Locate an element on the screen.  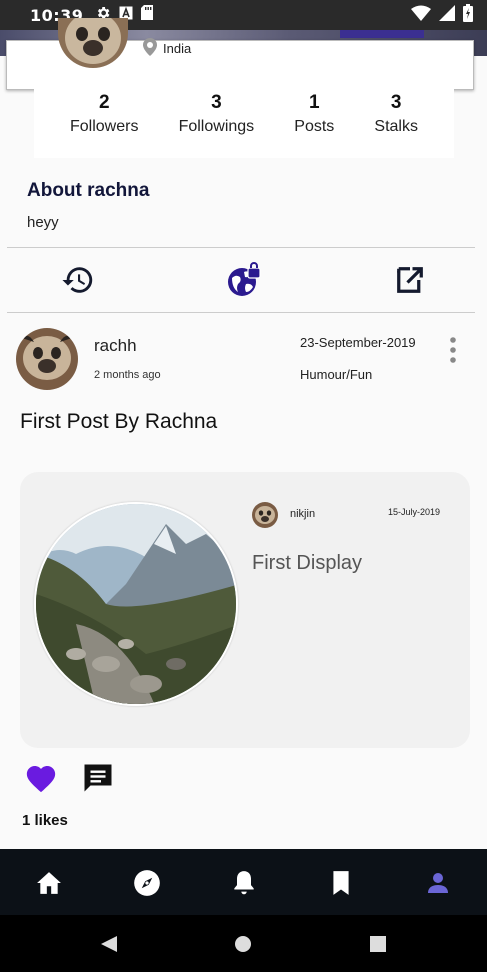
about-section: About rachna heyy is located at coordinates (88, 205).